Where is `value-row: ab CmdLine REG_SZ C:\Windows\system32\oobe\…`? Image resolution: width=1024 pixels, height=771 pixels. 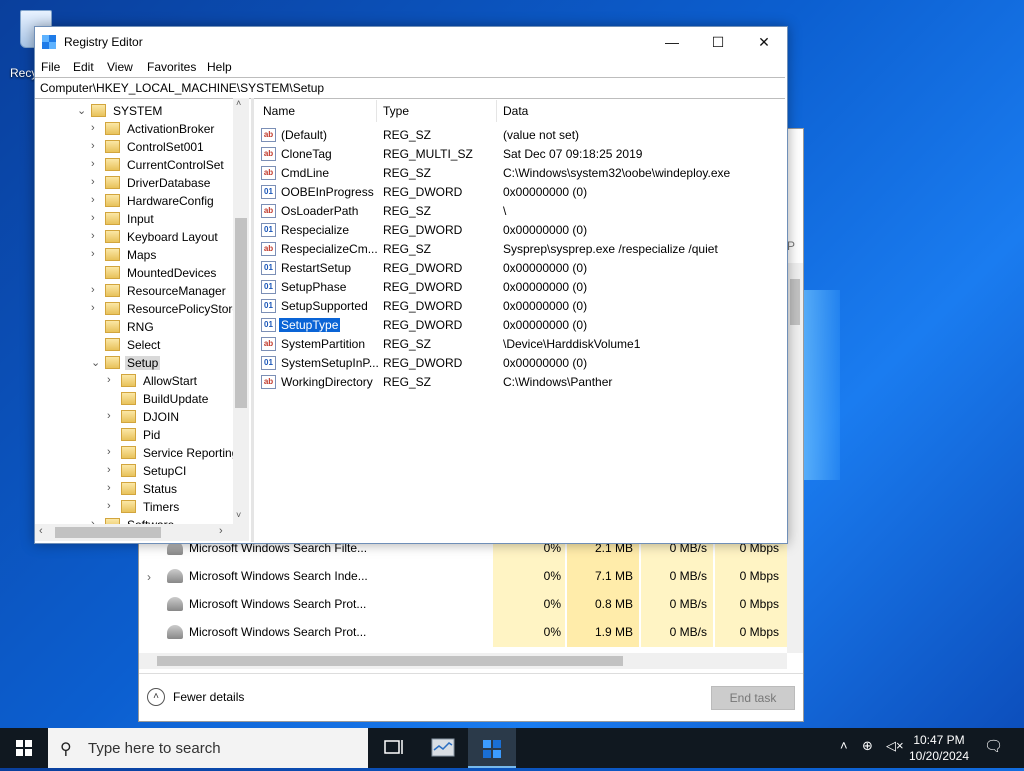
value-row: ab CmdLine REG_SZ C:\Windows\system32\oobe\… is located at coordinates (520, 173).